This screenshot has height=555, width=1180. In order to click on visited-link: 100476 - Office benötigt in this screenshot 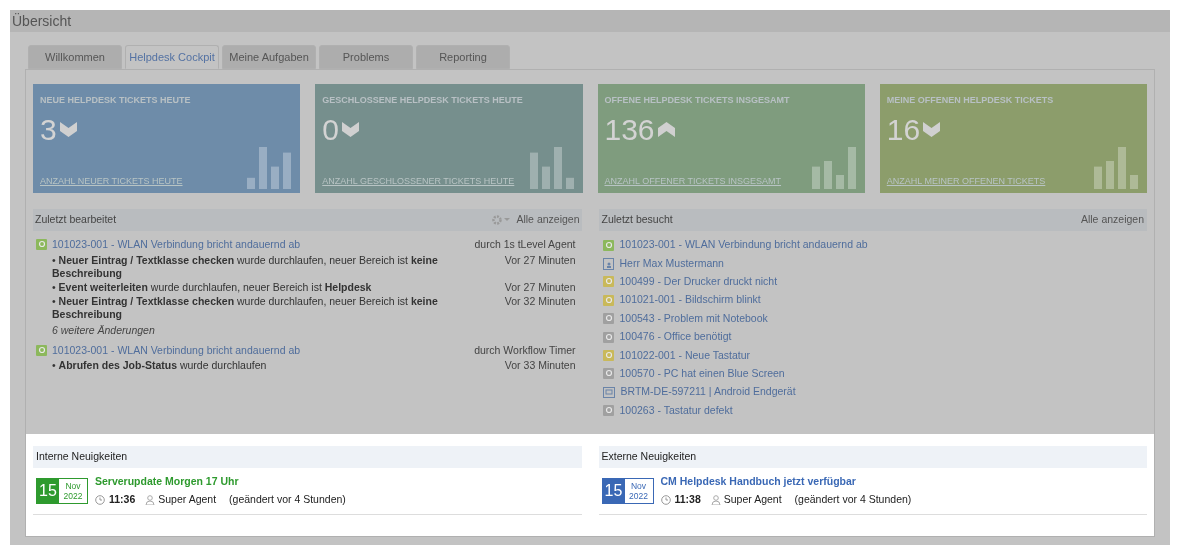, I will do `click(675, 337)`.